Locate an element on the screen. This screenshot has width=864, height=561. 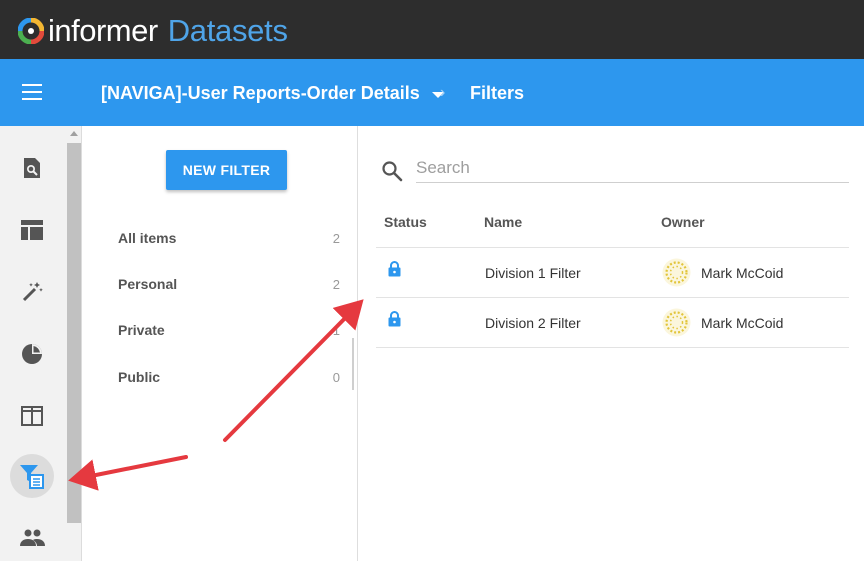
columns-view-icon is located at coordinates (32, 416).